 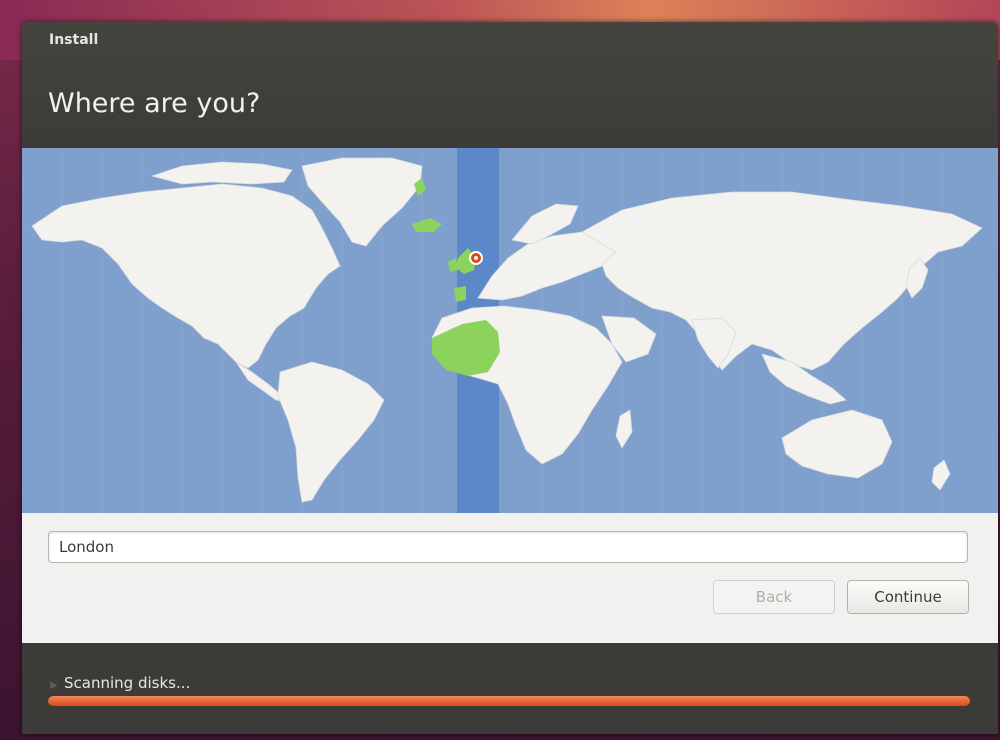 I want to click on page-title: Where are you?, so click(x=154, y=103).